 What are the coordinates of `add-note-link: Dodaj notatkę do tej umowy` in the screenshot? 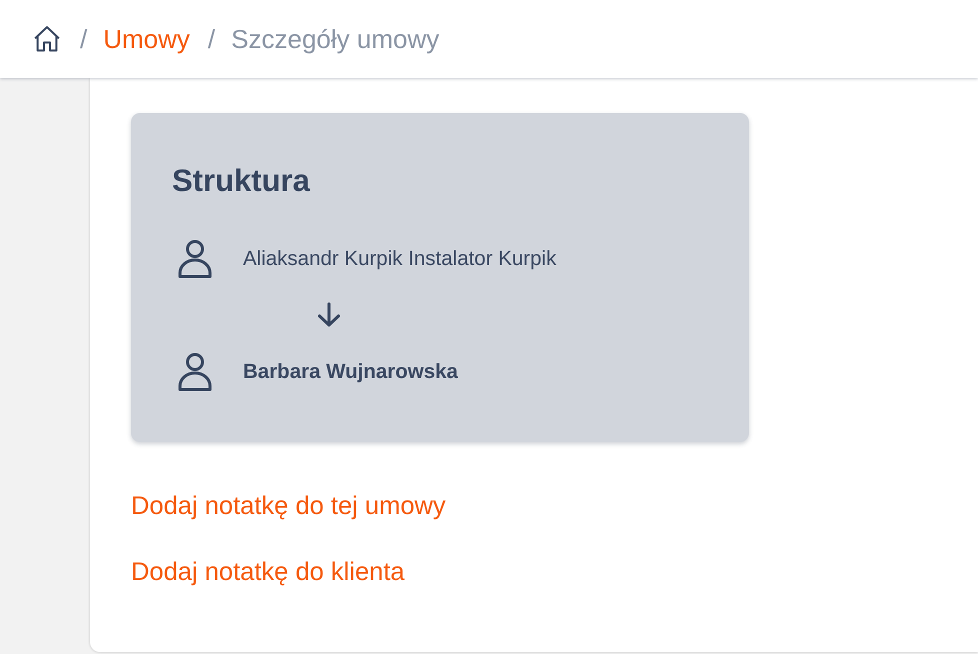 It's located at (288, 506).